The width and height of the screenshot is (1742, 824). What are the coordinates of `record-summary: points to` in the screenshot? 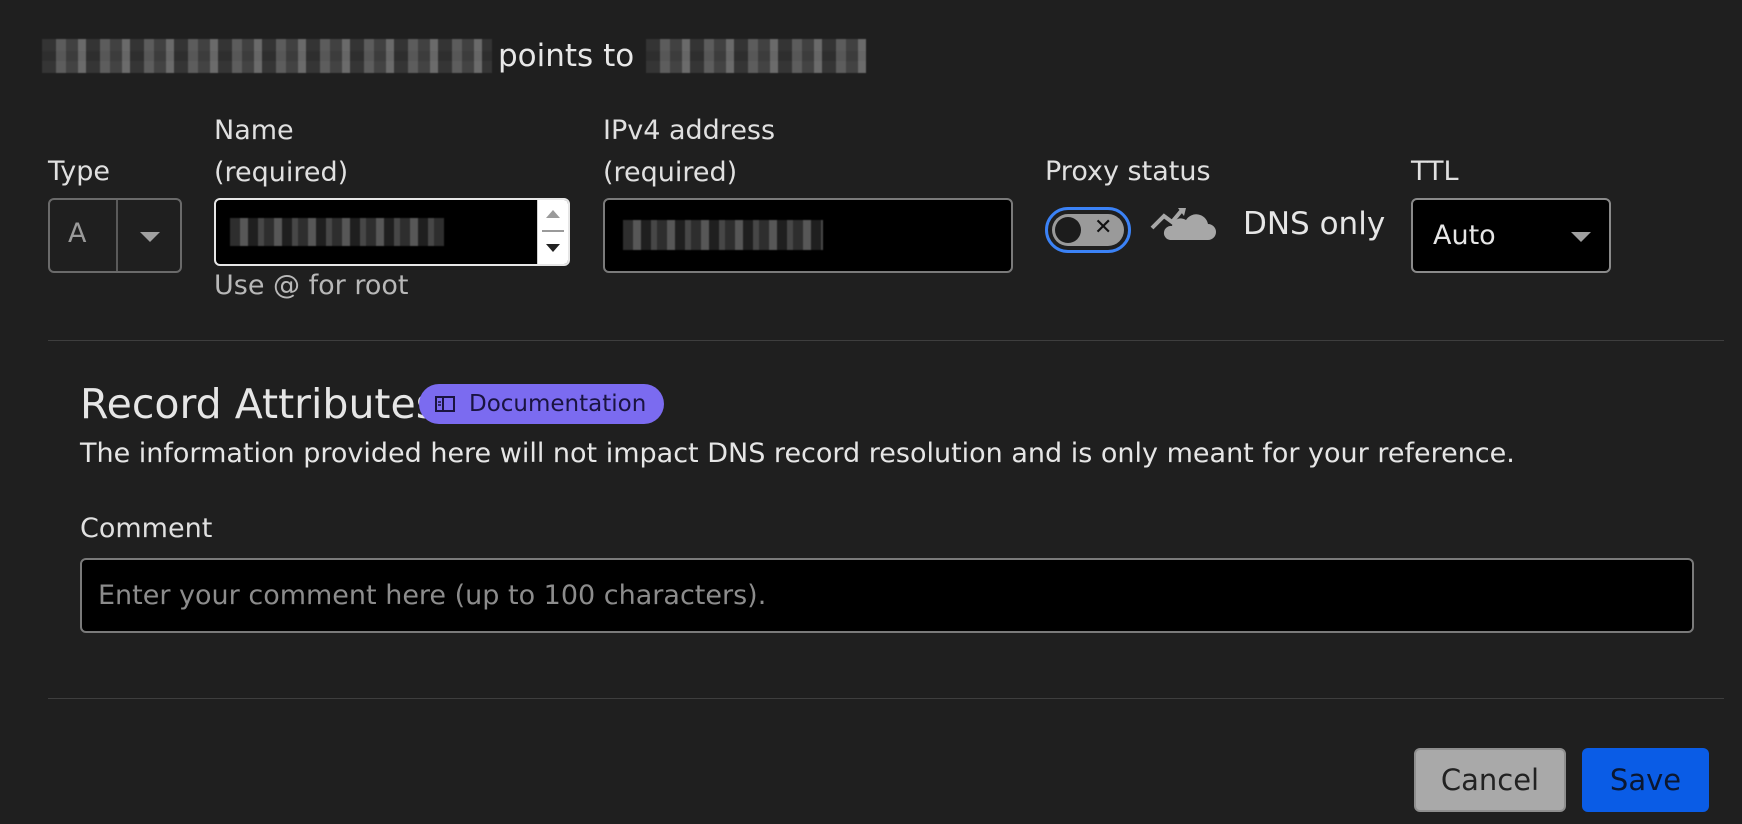 It's located at (454, 56).